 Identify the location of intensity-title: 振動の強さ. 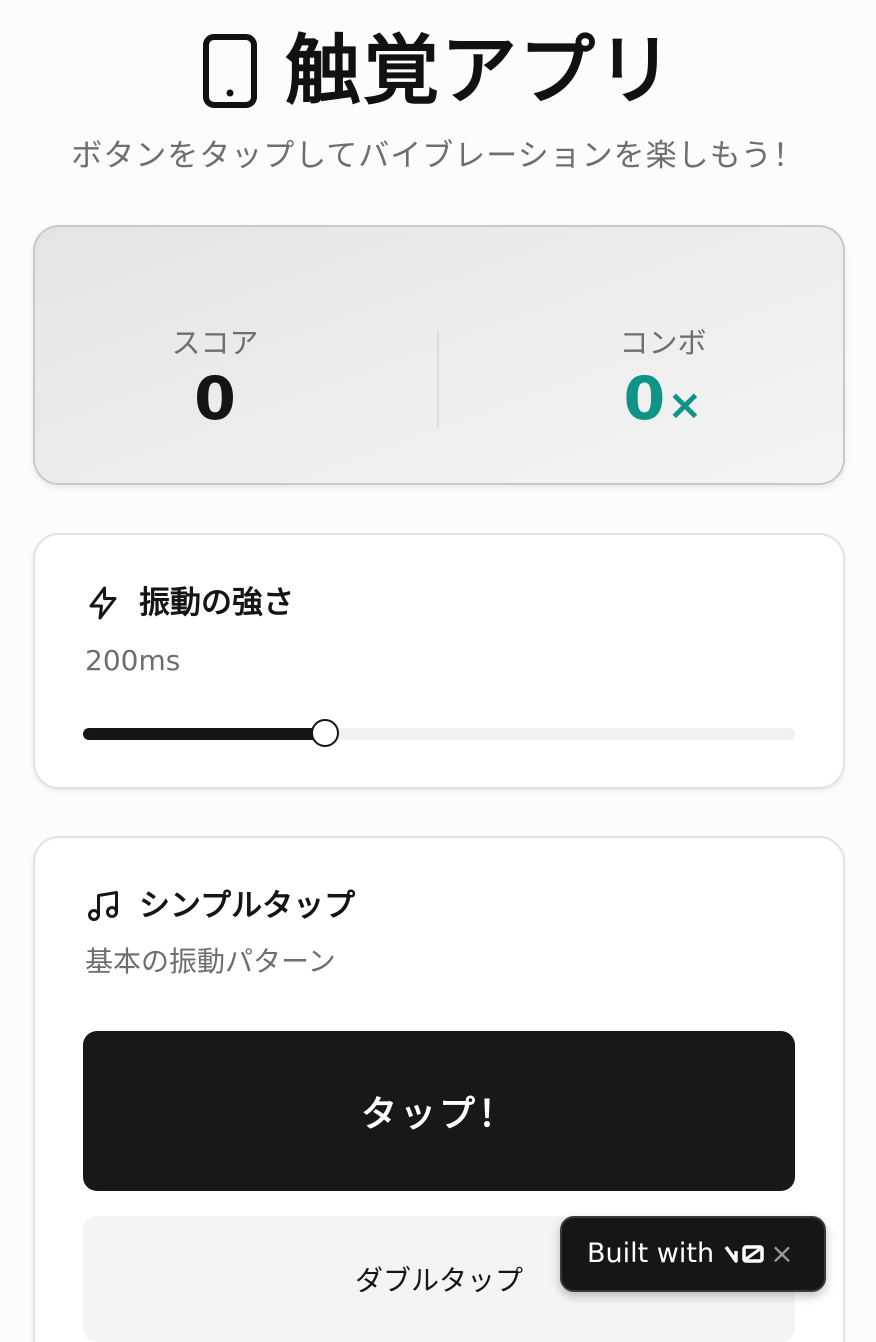
(216, 603).